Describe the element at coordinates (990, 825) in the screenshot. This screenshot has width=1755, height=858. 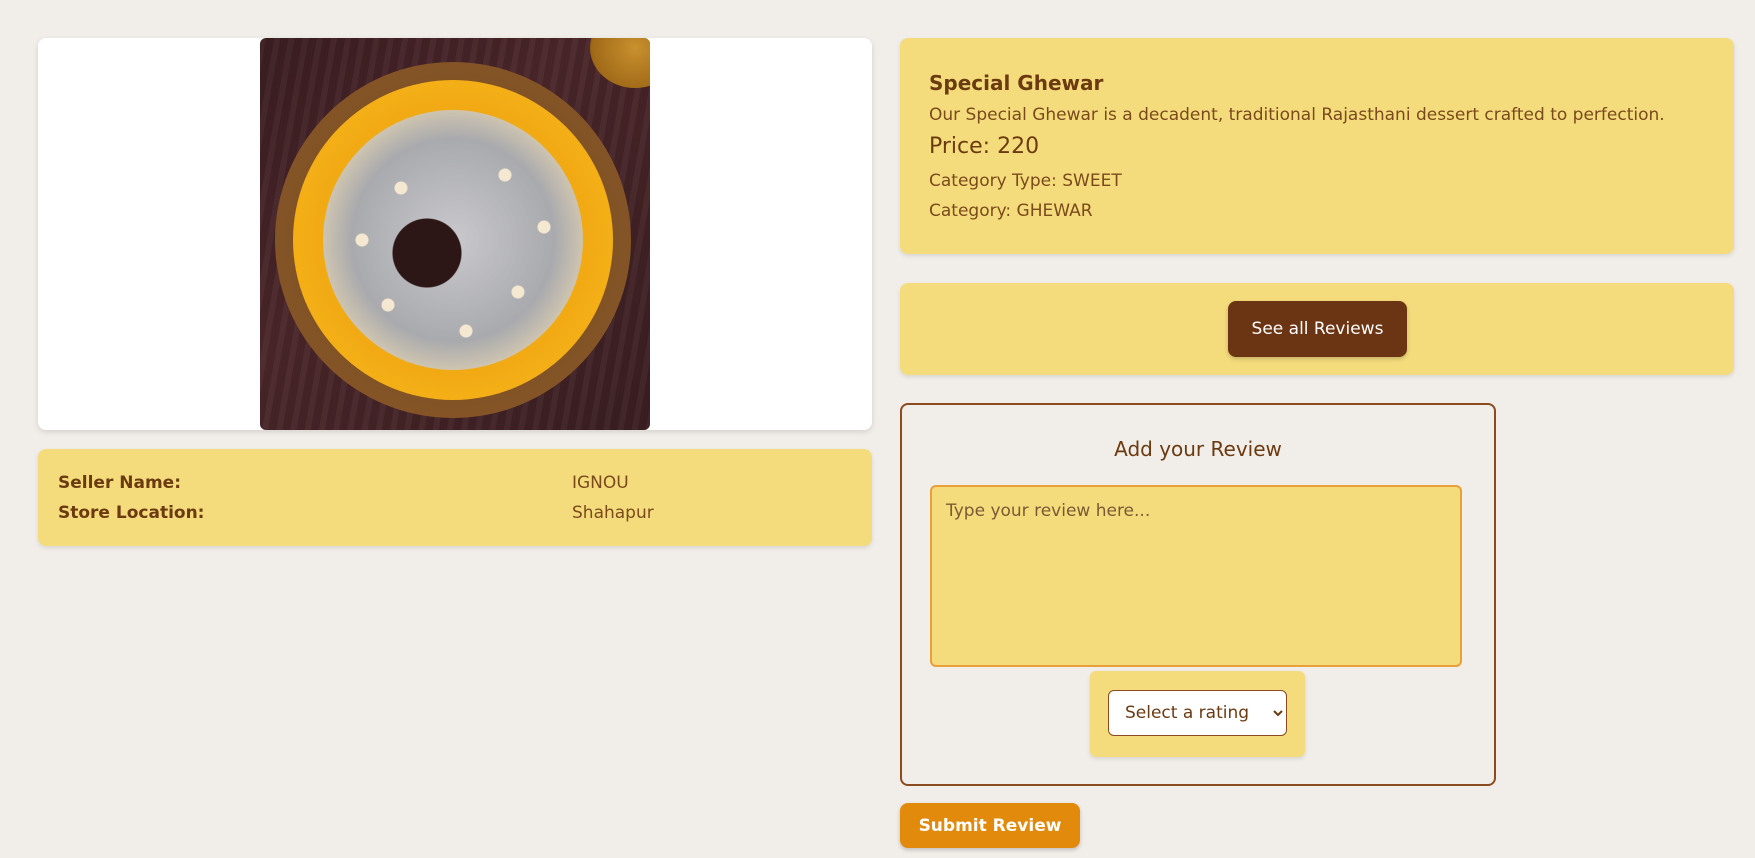
I see `submit-review-button: Submit Review` at that location.